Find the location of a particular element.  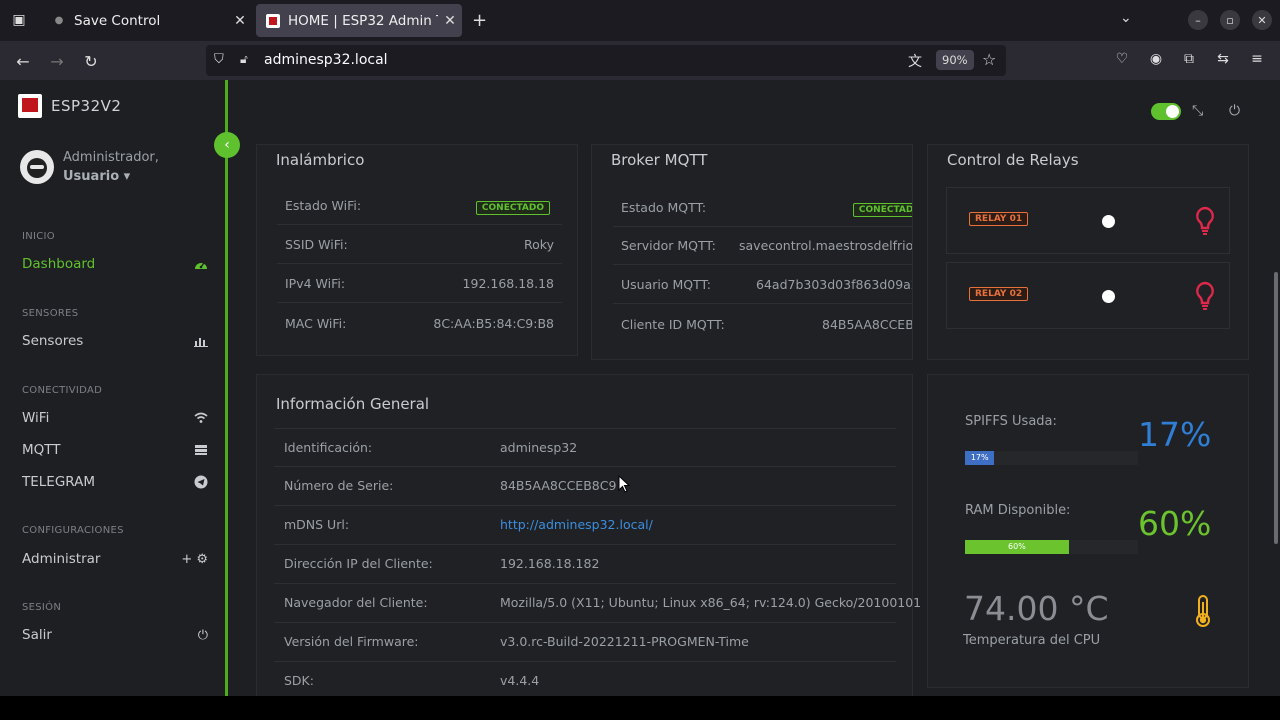

table-row: mDNS Url: http://adminesp32.local/ is located at coordinates (585, 525).